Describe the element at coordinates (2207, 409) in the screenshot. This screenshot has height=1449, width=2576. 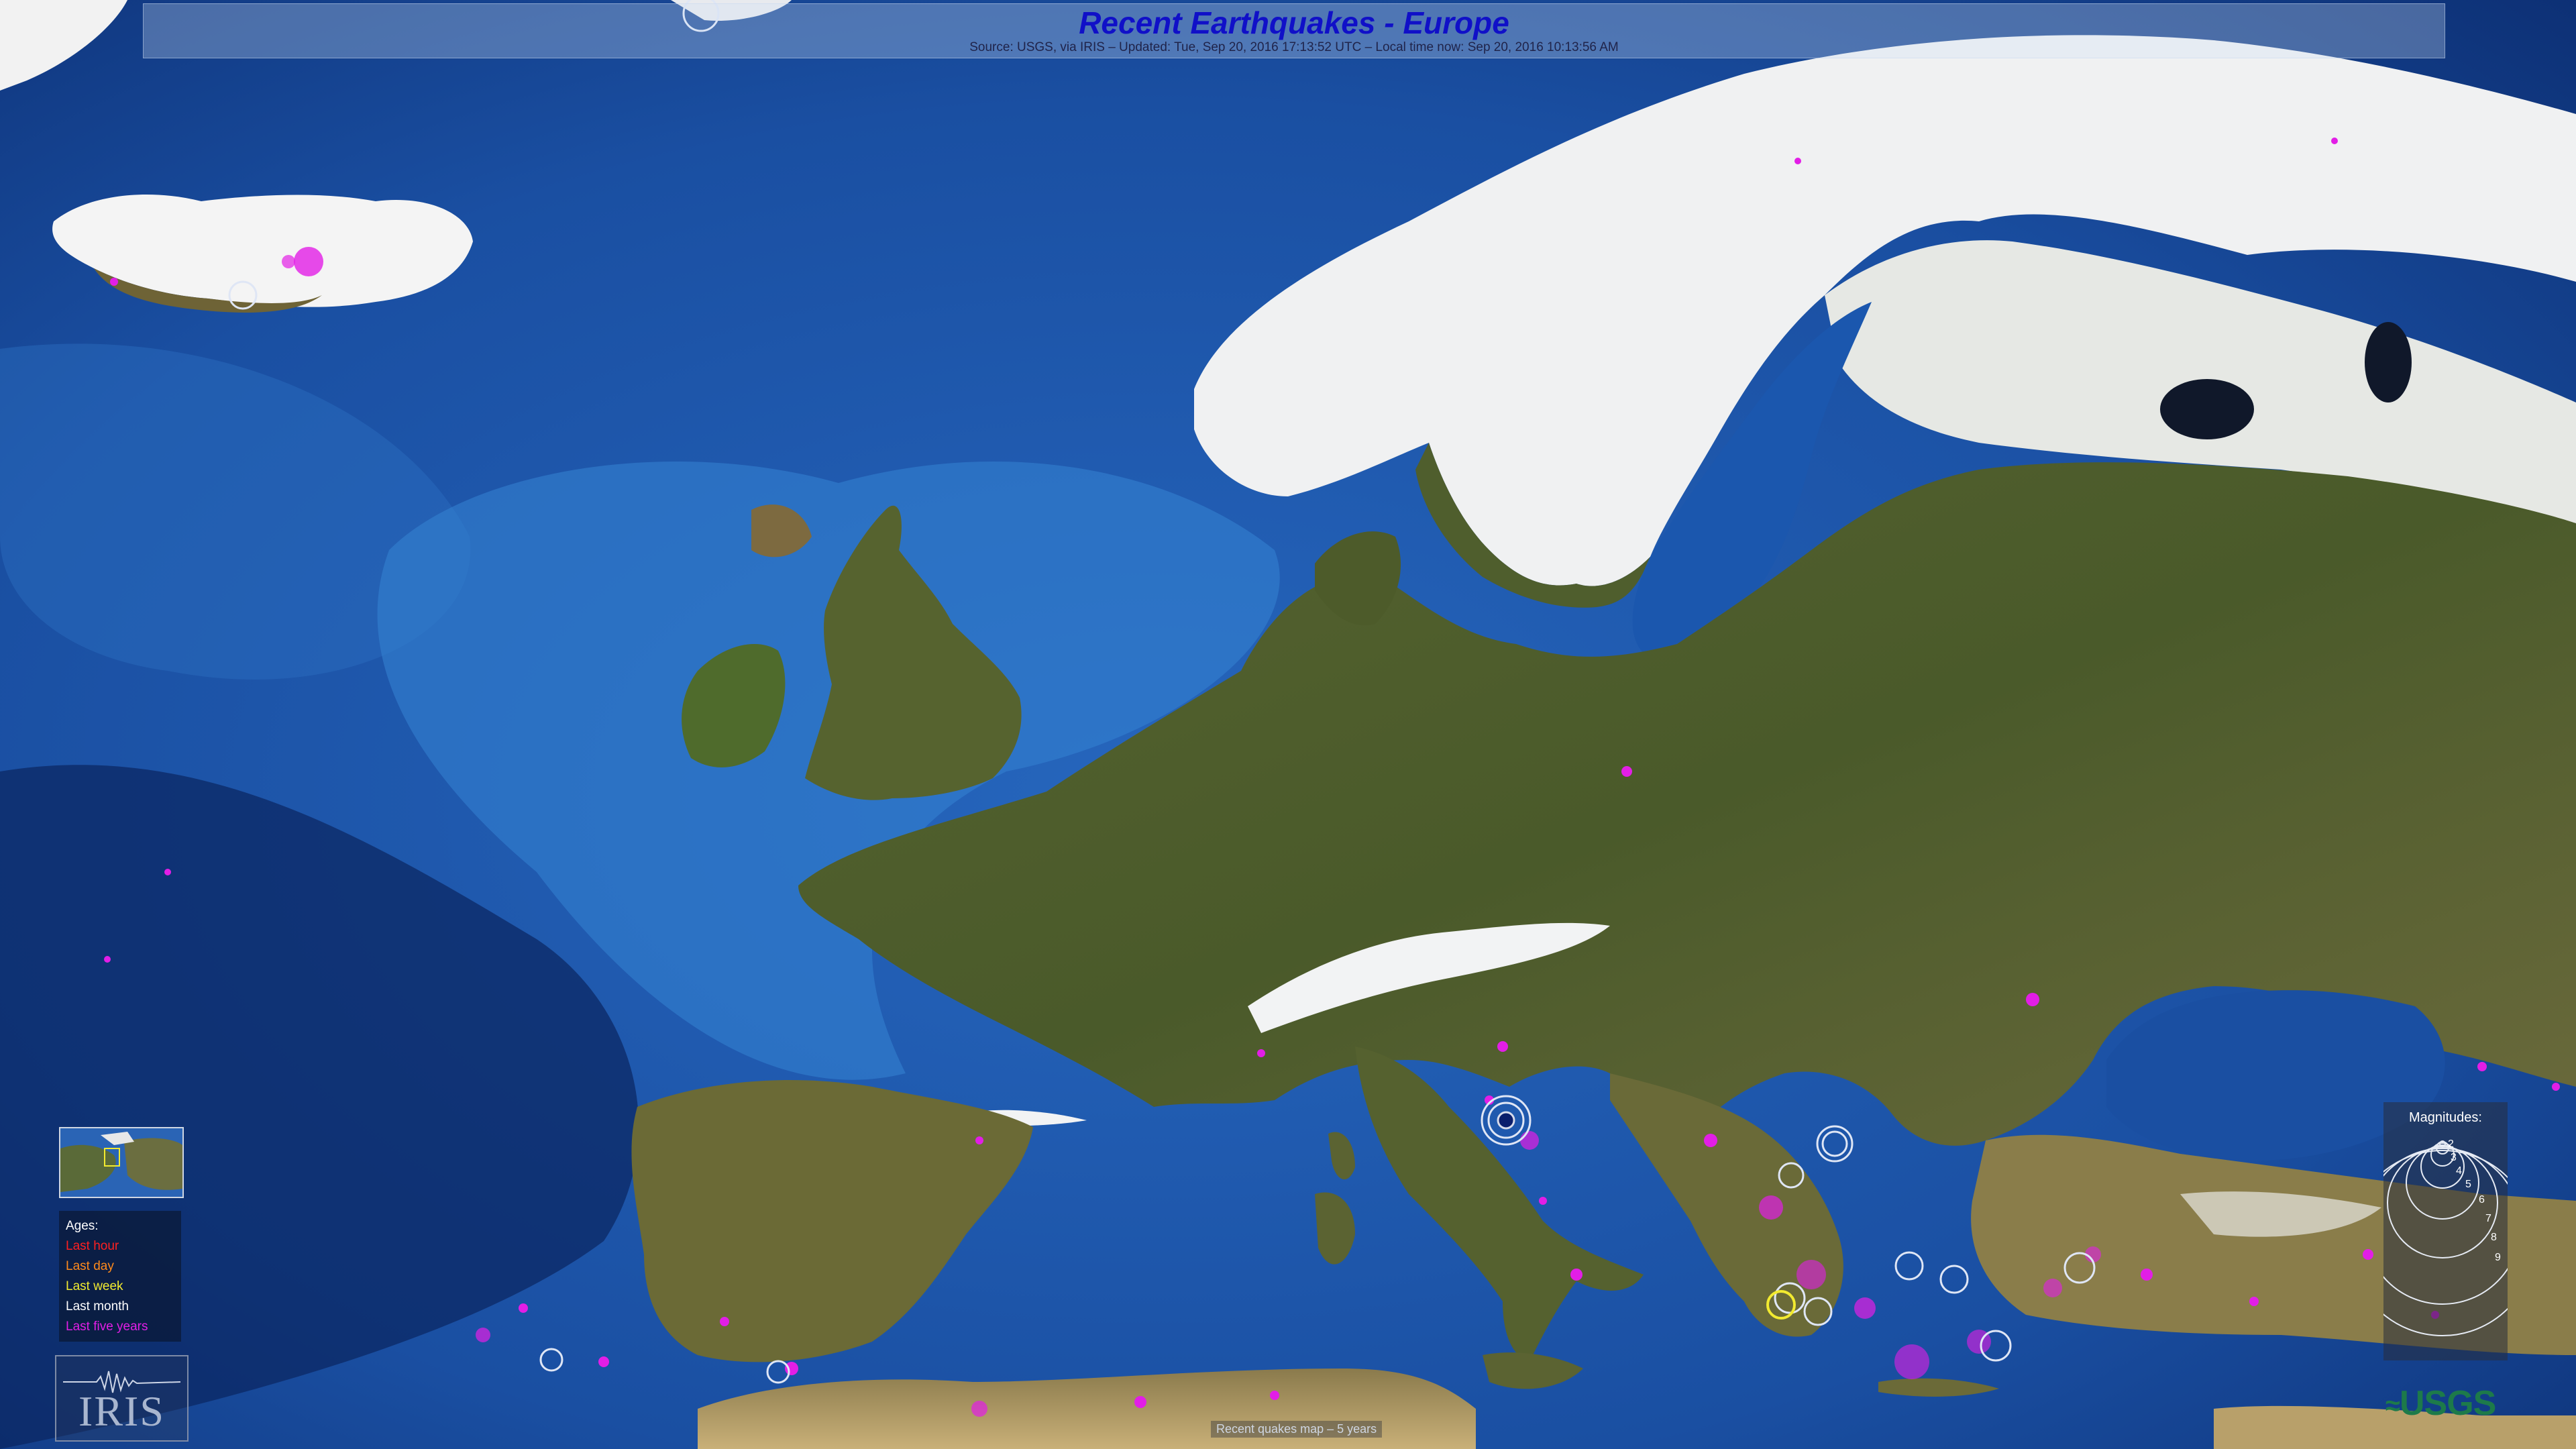
I see `lake-ladoga` at that location.